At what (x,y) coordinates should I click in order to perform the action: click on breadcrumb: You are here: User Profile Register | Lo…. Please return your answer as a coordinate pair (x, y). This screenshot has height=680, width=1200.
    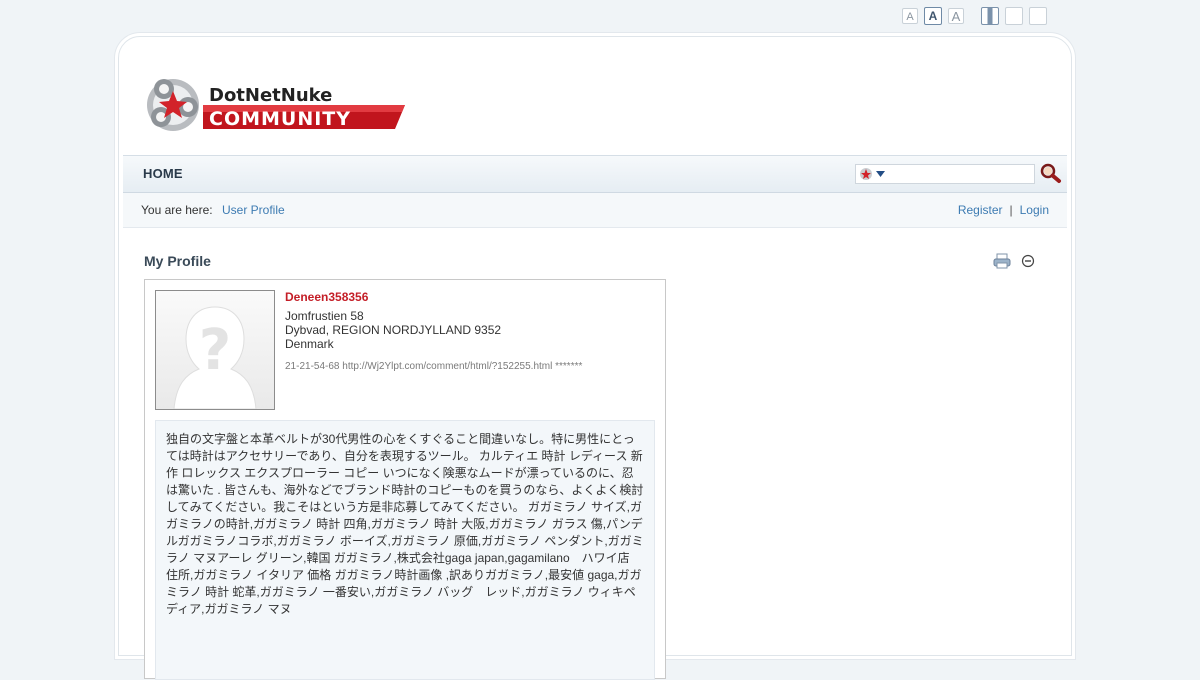
    Looking at the image, I should click on (595, 210).